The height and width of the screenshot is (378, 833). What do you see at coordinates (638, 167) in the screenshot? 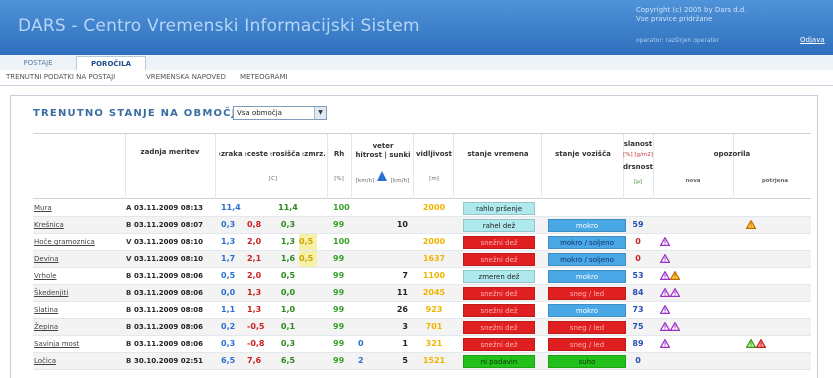
I see `col-slip: drsnost` at bounding box center [638, 167].